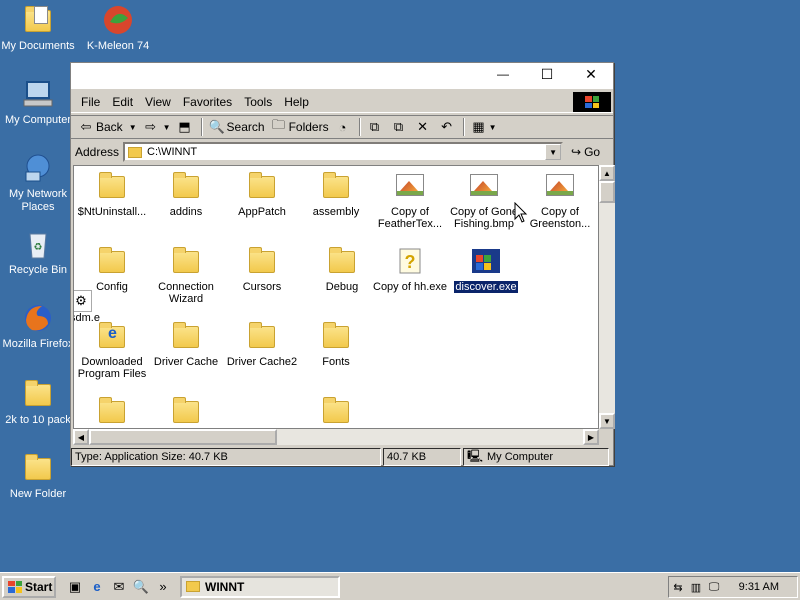  I want to click on desktop-icon-my-documents: My Documents, so click(38, 28).